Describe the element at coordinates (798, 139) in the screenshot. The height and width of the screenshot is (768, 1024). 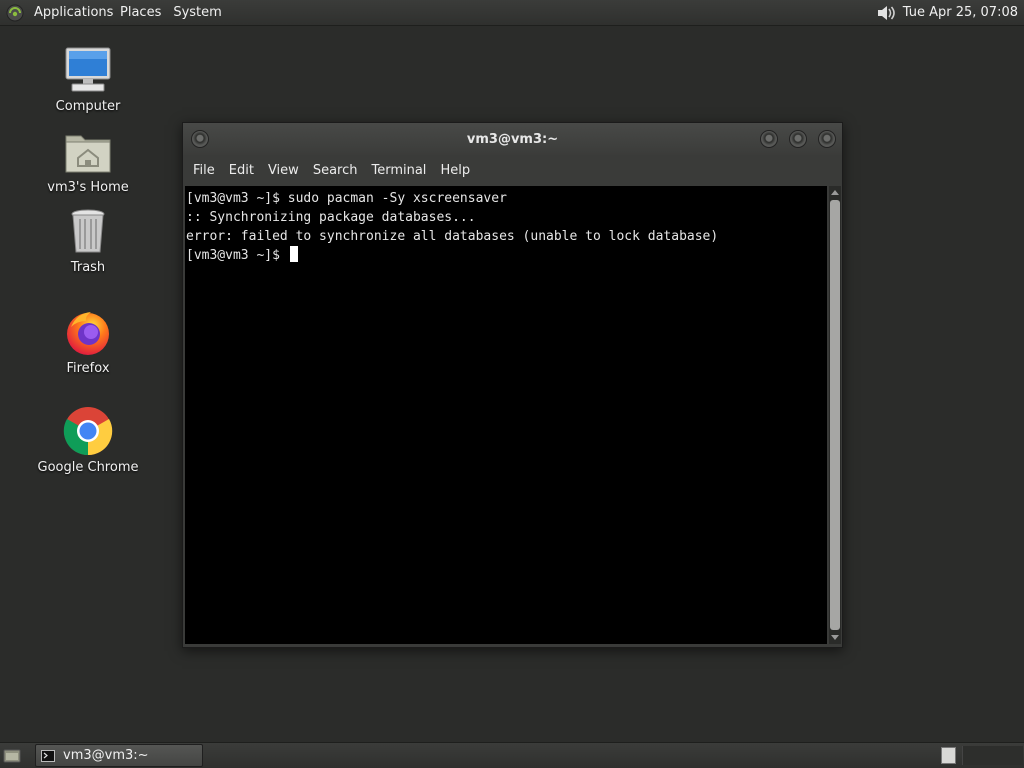
I see `maximize-button` at that location.